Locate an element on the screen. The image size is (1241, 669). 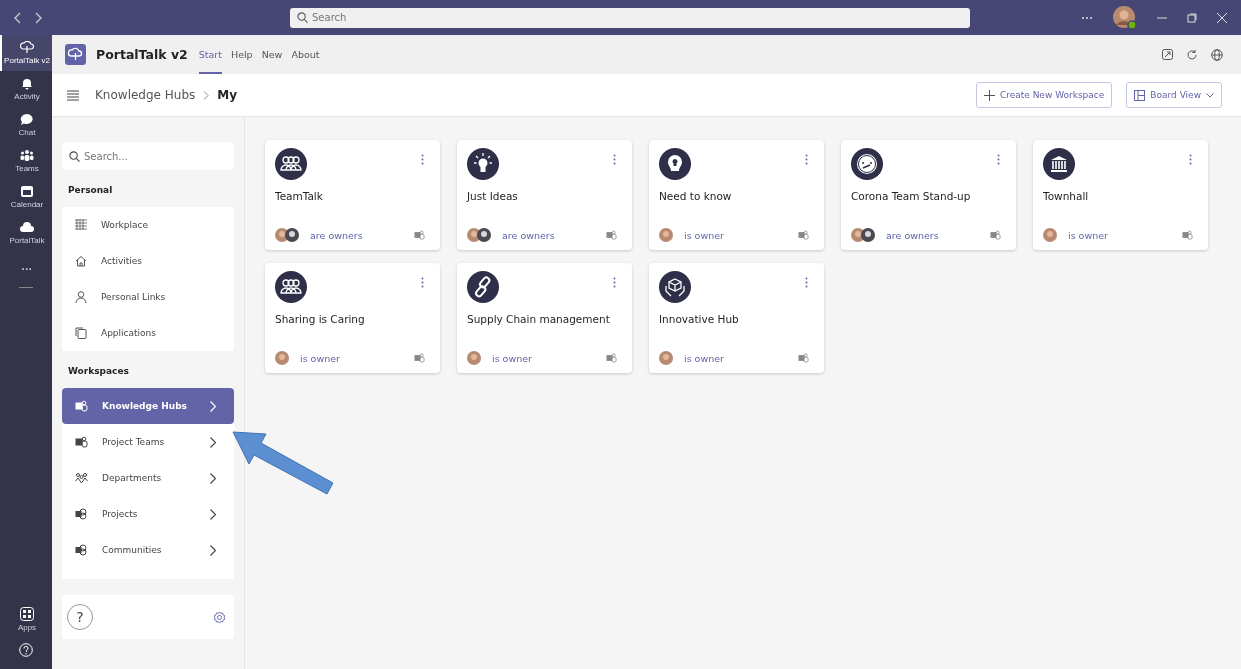
workspace-card: Just Ideas are owners is located at coordinates (544, 195).